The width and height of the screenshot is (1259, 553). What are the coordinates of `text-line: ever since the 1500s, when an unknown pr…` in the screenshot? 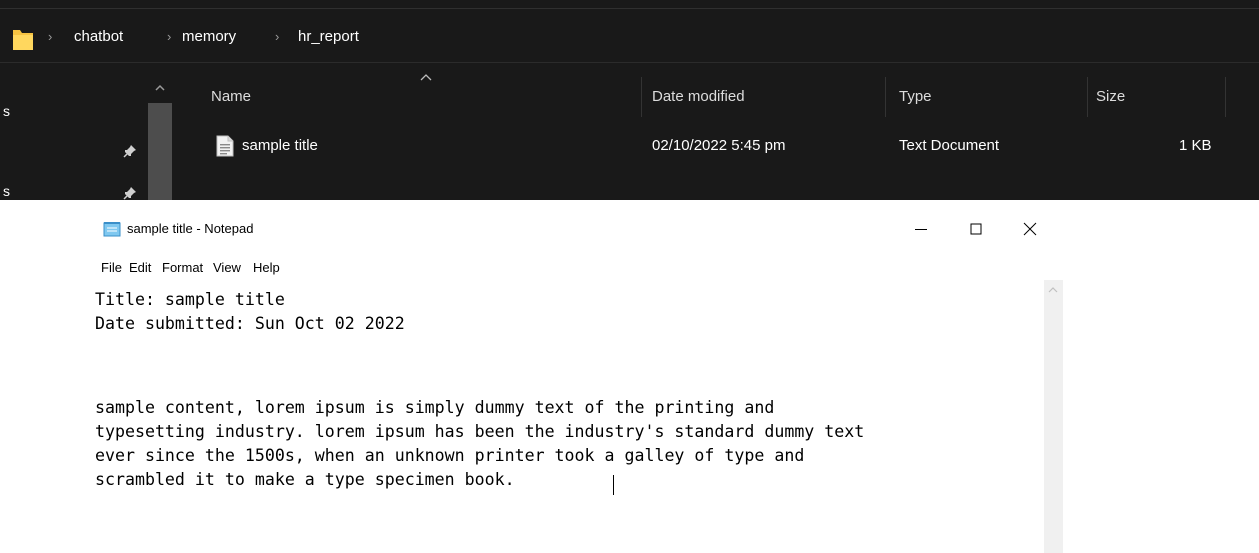 It's located at (450, 455).